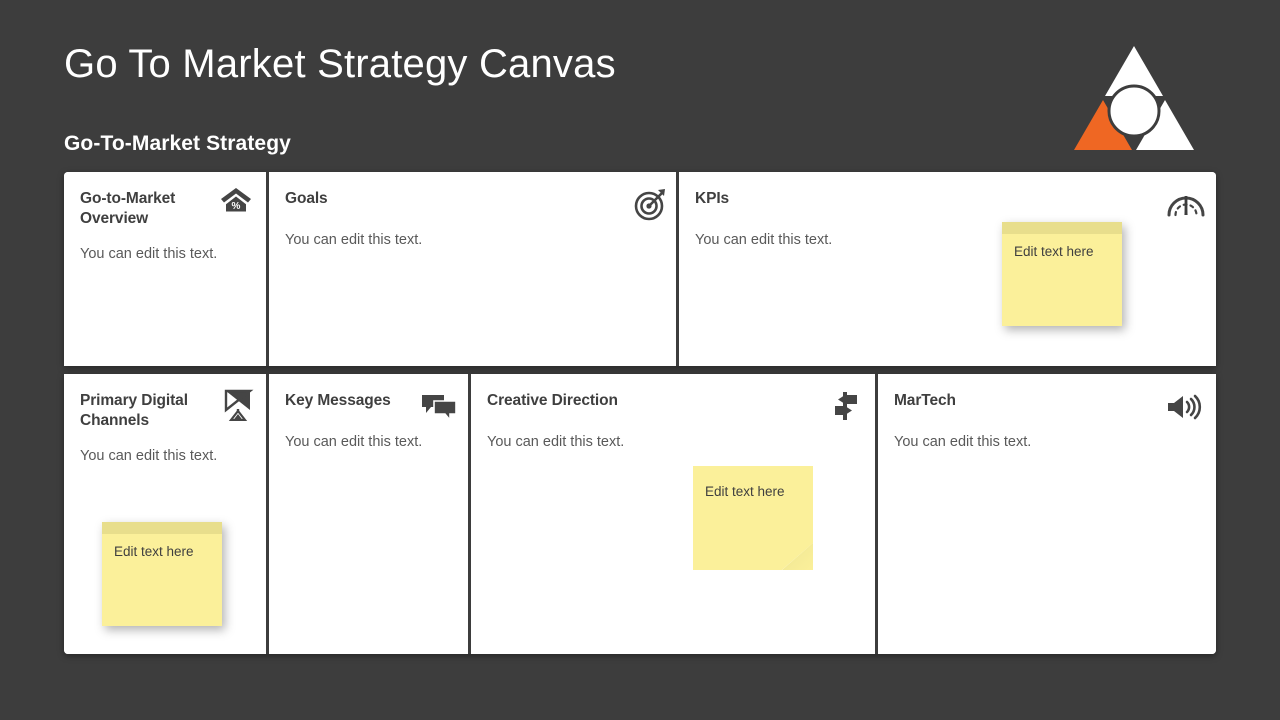 The width and height of the screenshot is (1280, 720). Describe the element at coordinates (1186, 208) in the screenshot. I see `speedometer-icon` at that location.